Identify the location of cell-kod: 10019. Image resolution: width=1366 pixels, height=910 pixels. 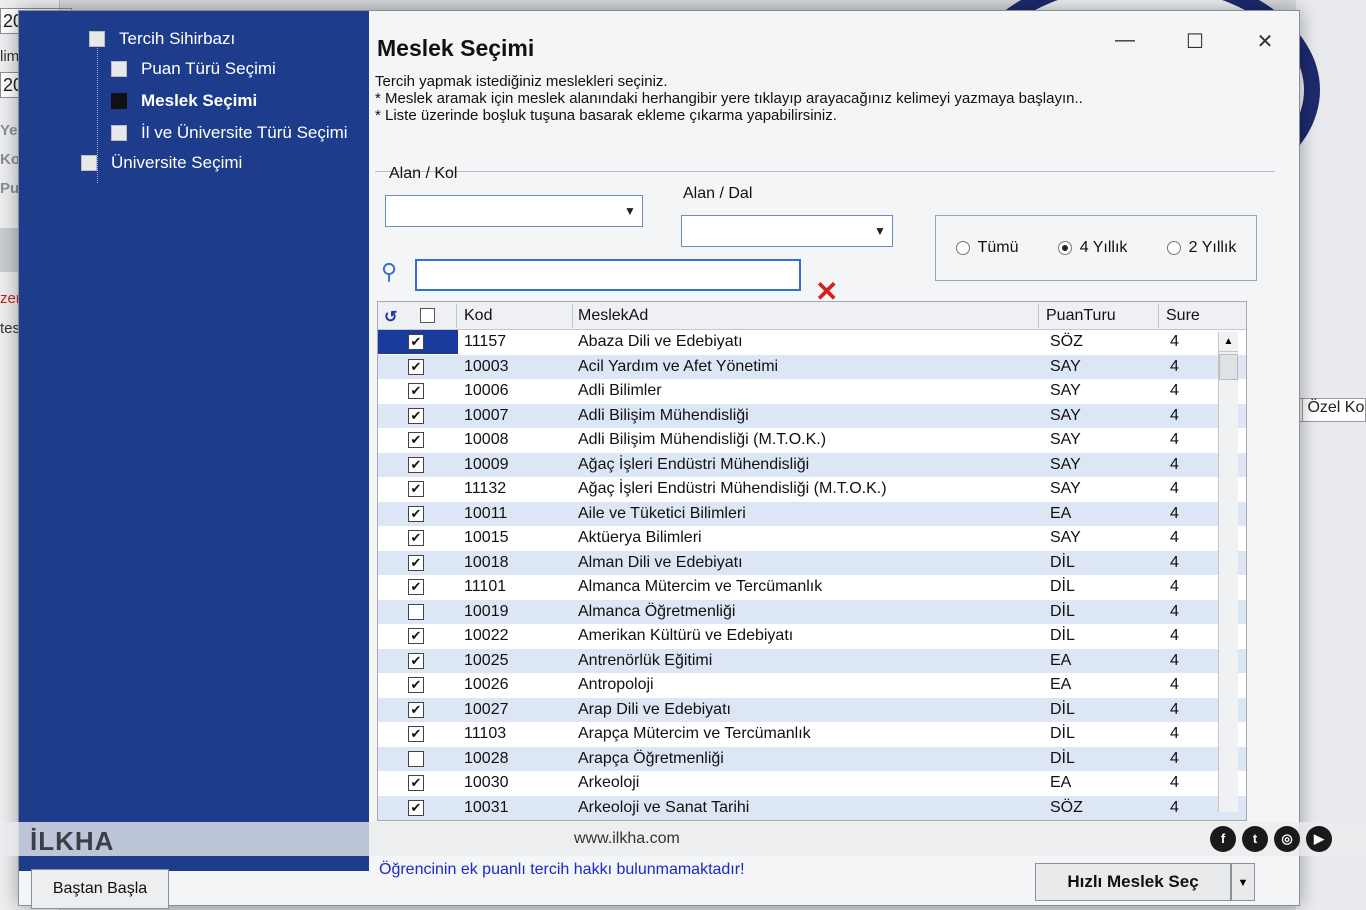
(486, 611).